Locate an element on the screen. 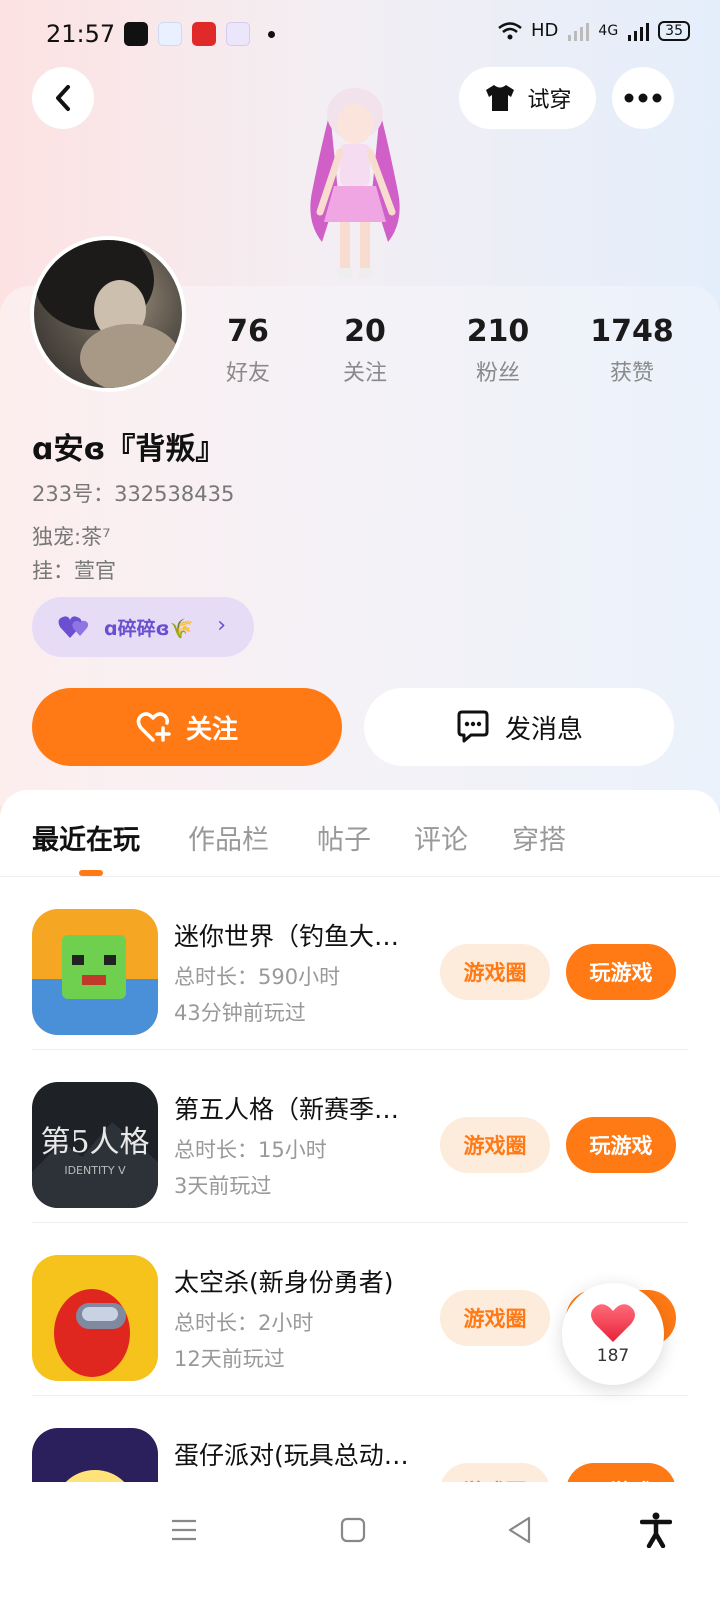 This screenshot has height=1600, width=720. svg-text: 第5人格 is located at coordinates (94, 1142).